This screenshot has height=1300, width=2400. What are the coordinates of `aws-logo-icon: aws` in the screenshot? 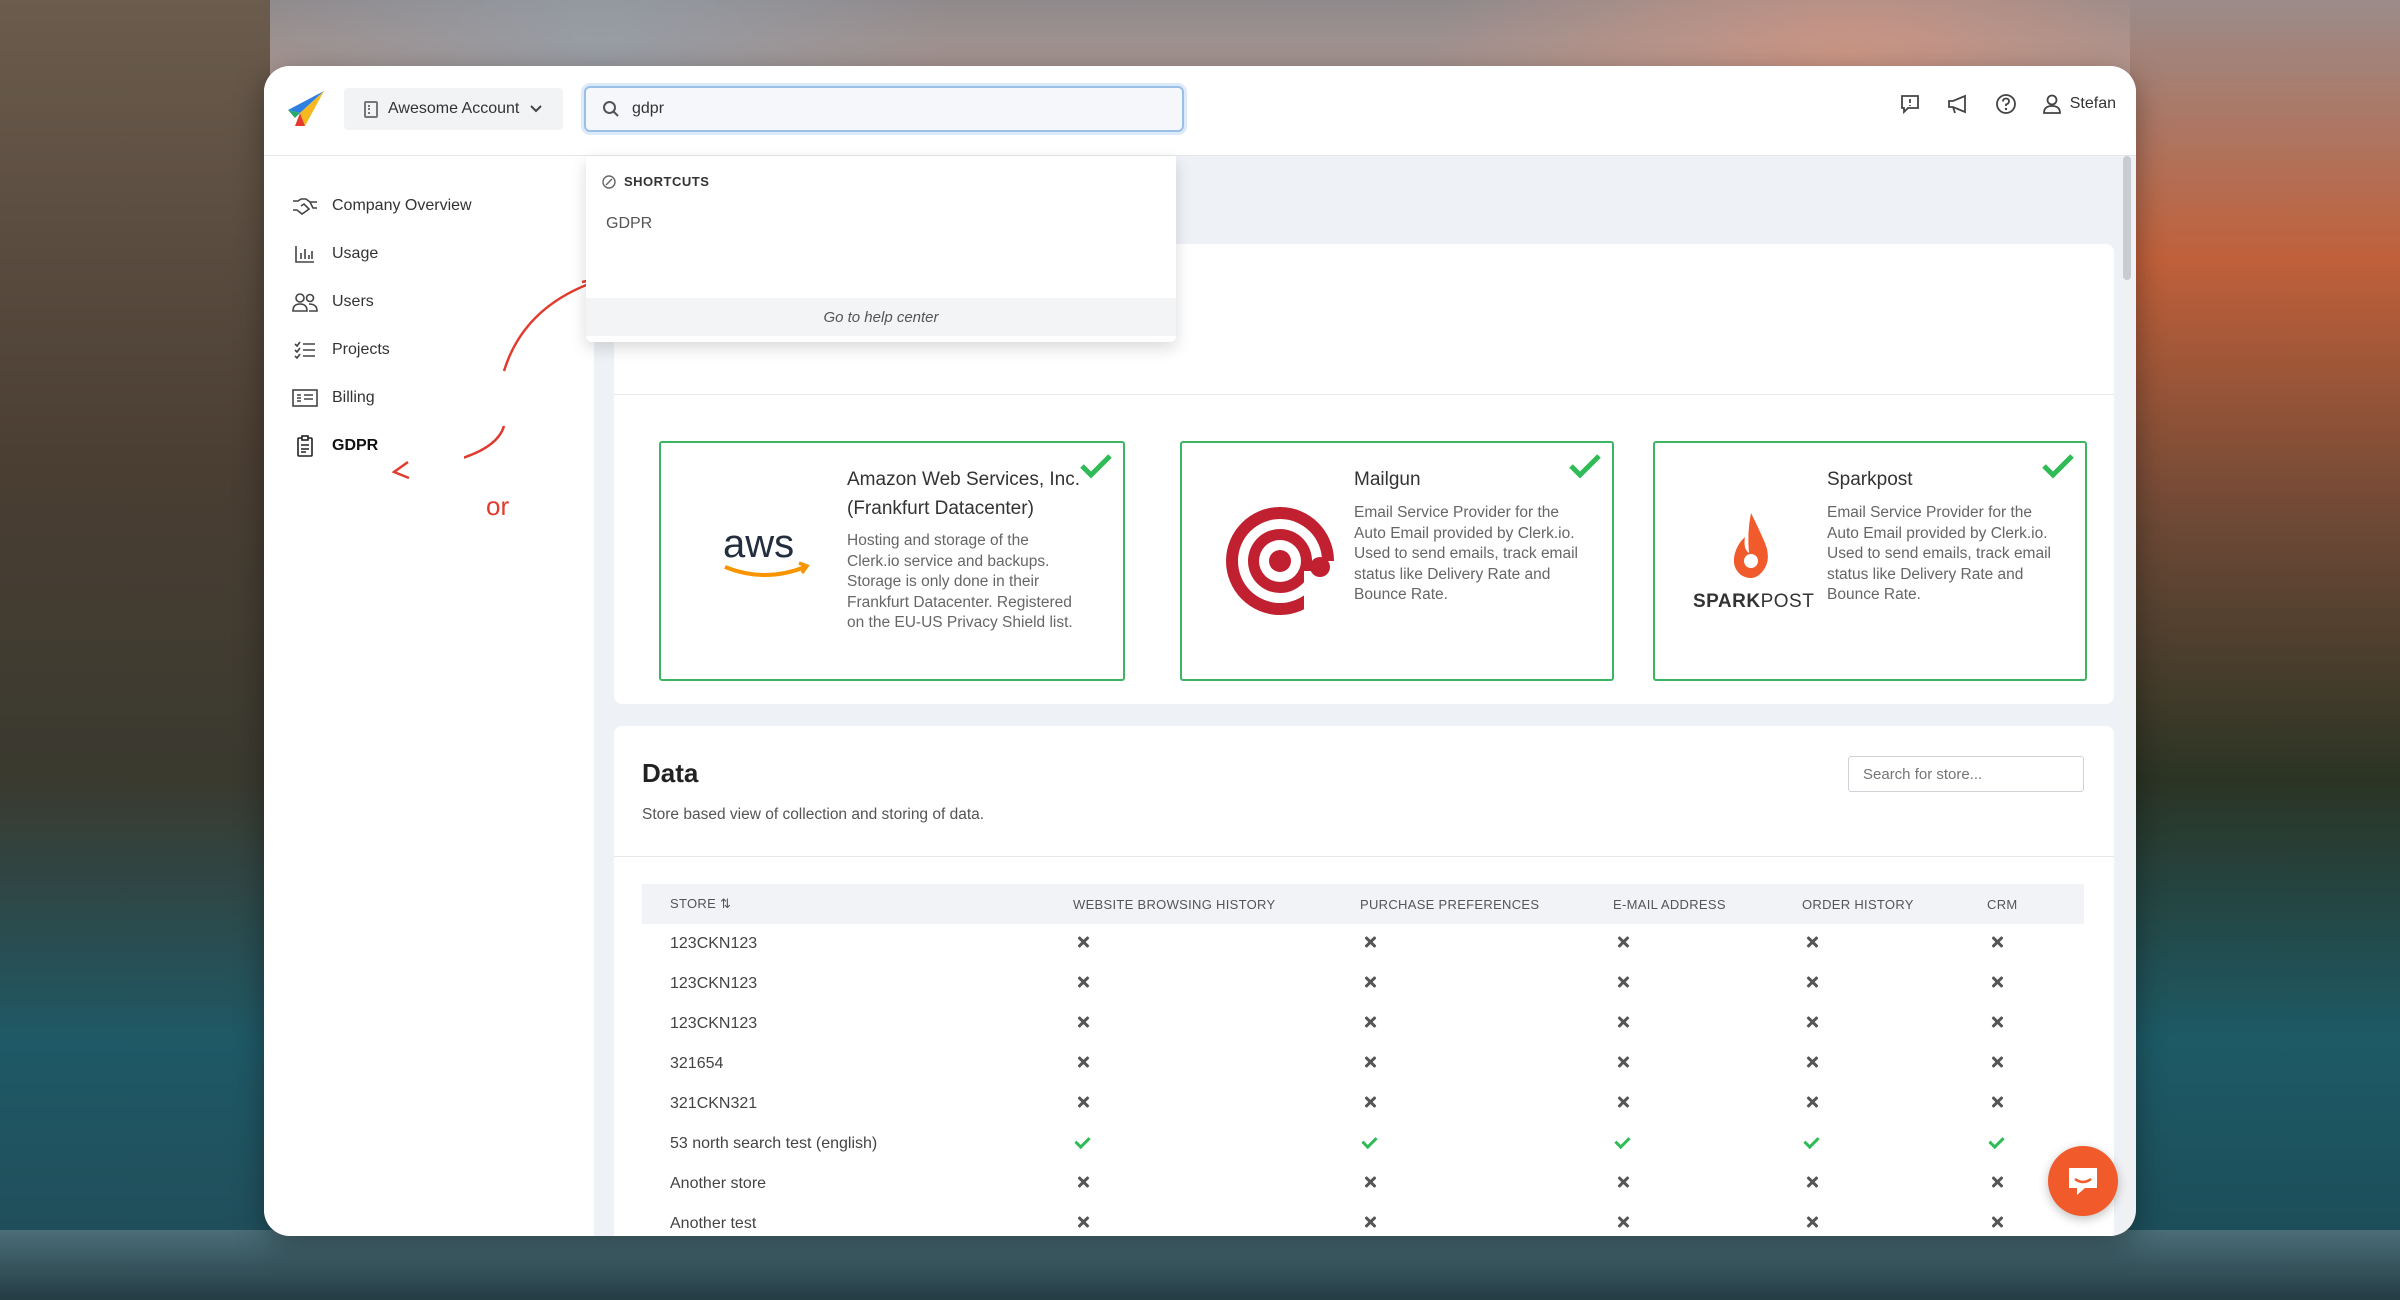 It's located at (766, 550).